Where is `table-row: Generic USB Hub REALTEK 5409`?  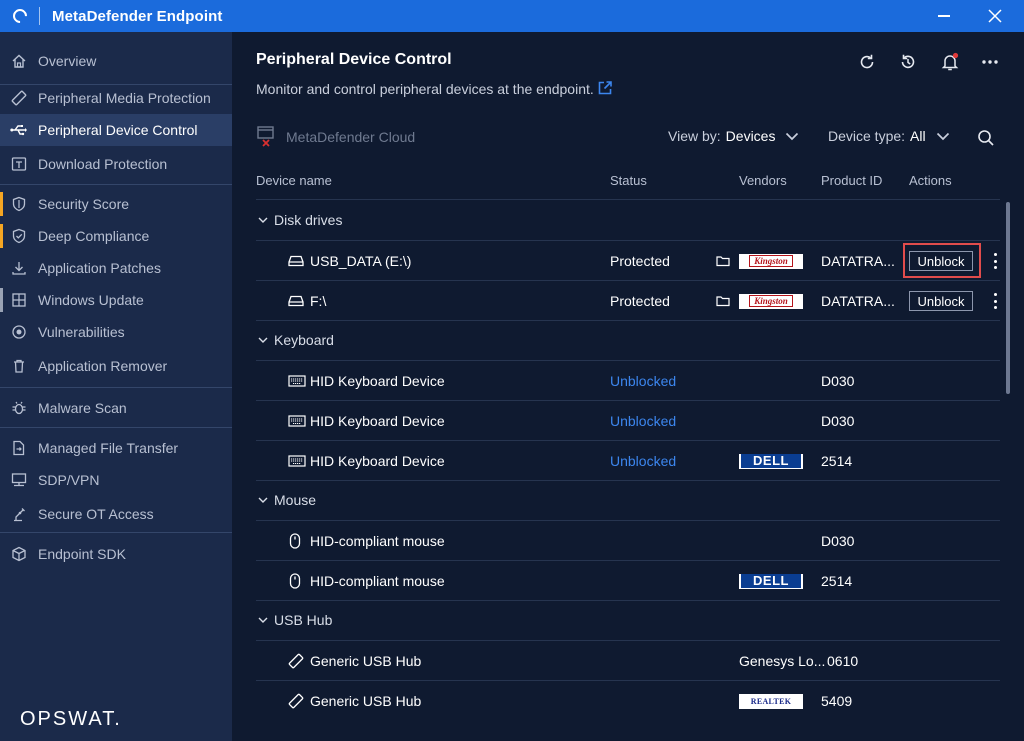 table-row: Generic USB Hub REALTEK 5409 is located at coordinates (628, 701).